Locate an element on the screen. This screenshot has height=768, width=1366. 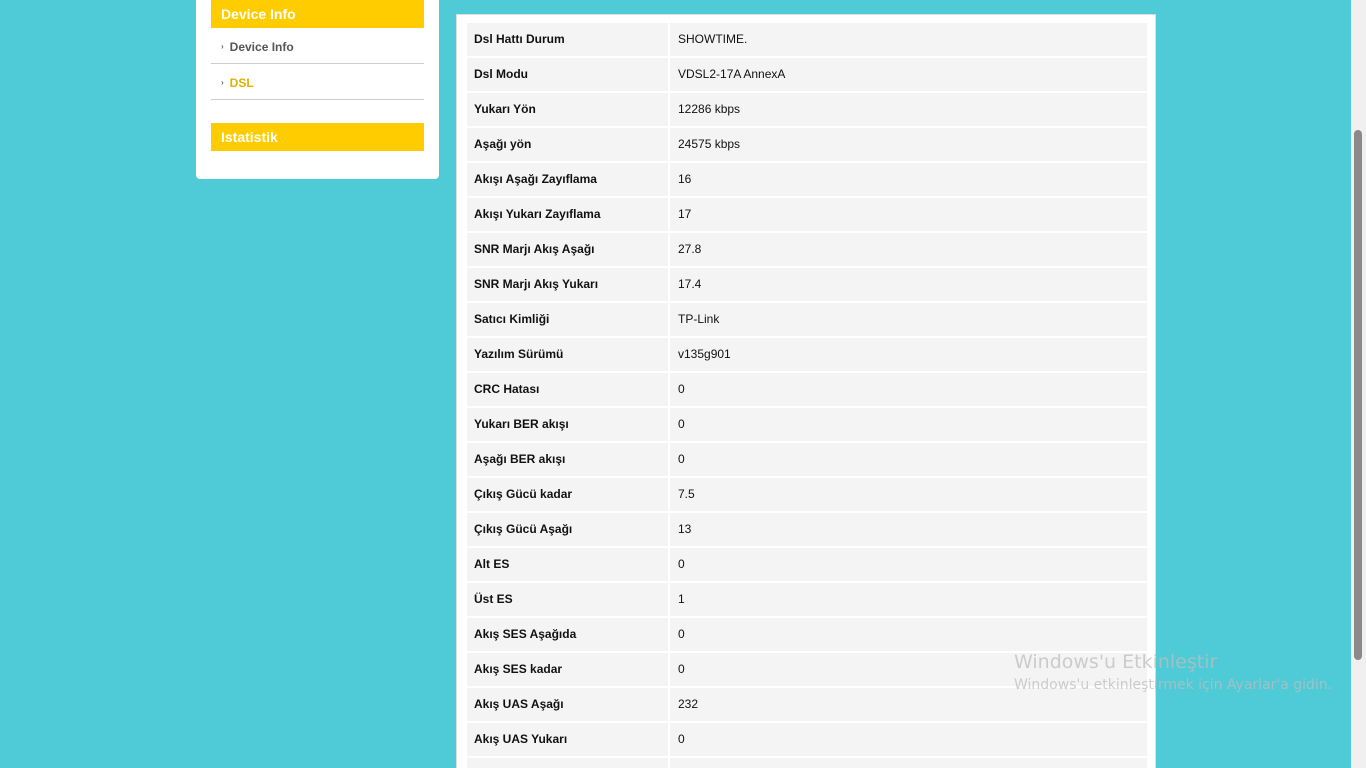
table-row: Akış SES Aşağıda 0 is located at coordinates (807, 634).